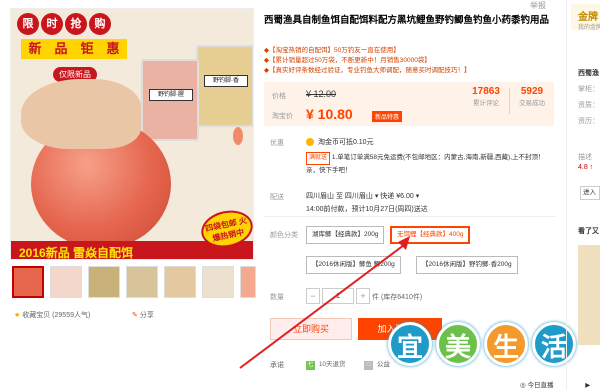 This screenshot has height=390, width=600. I want to click on return-policy: 七 10天退货, so click(326, 364).